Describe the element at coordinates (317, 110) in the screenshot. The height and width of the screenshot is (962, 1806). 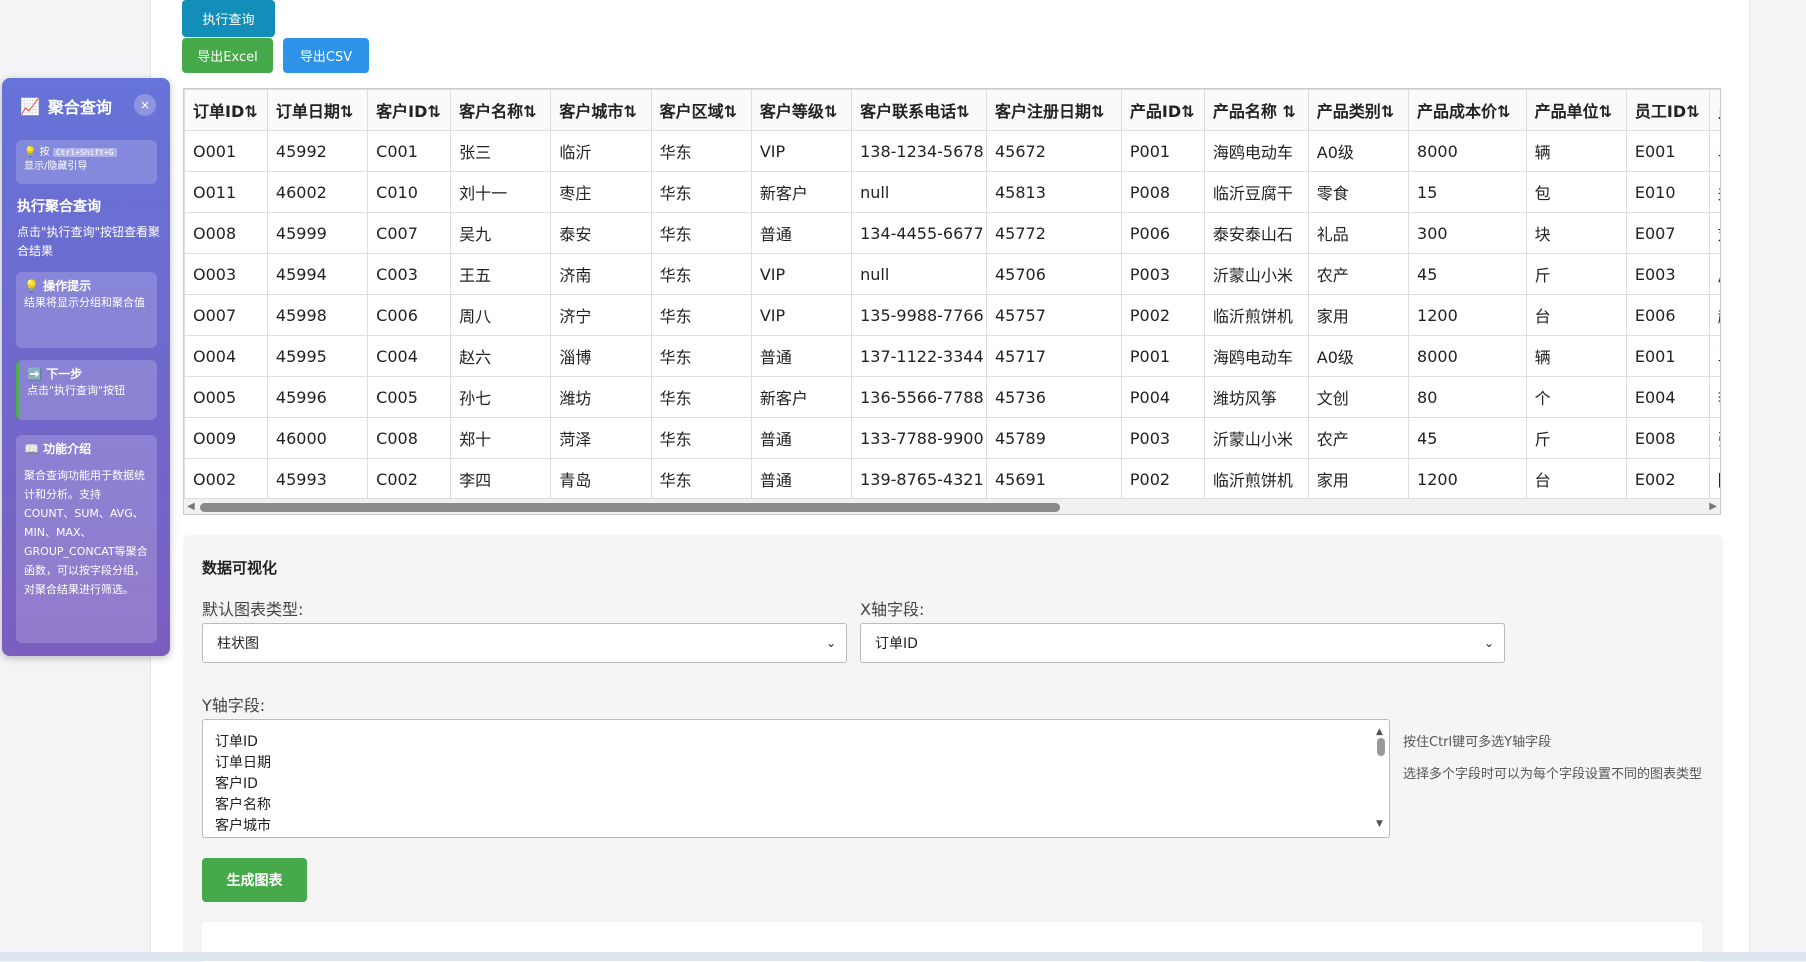
I see `column-header: 订单日期⇅` at that location.